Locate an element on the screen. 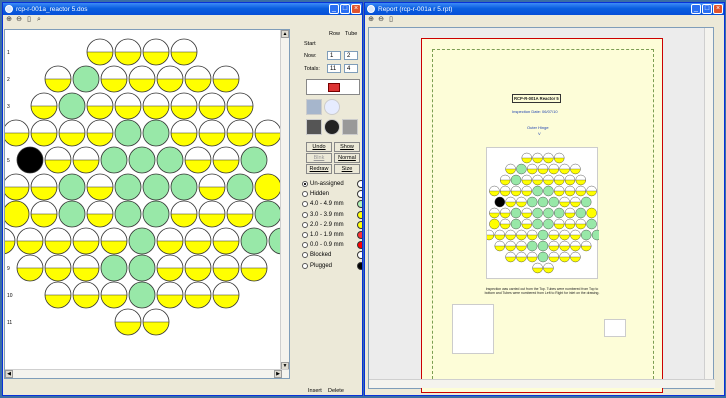  legend-item: Plugged is located at coordinates (332, 266).